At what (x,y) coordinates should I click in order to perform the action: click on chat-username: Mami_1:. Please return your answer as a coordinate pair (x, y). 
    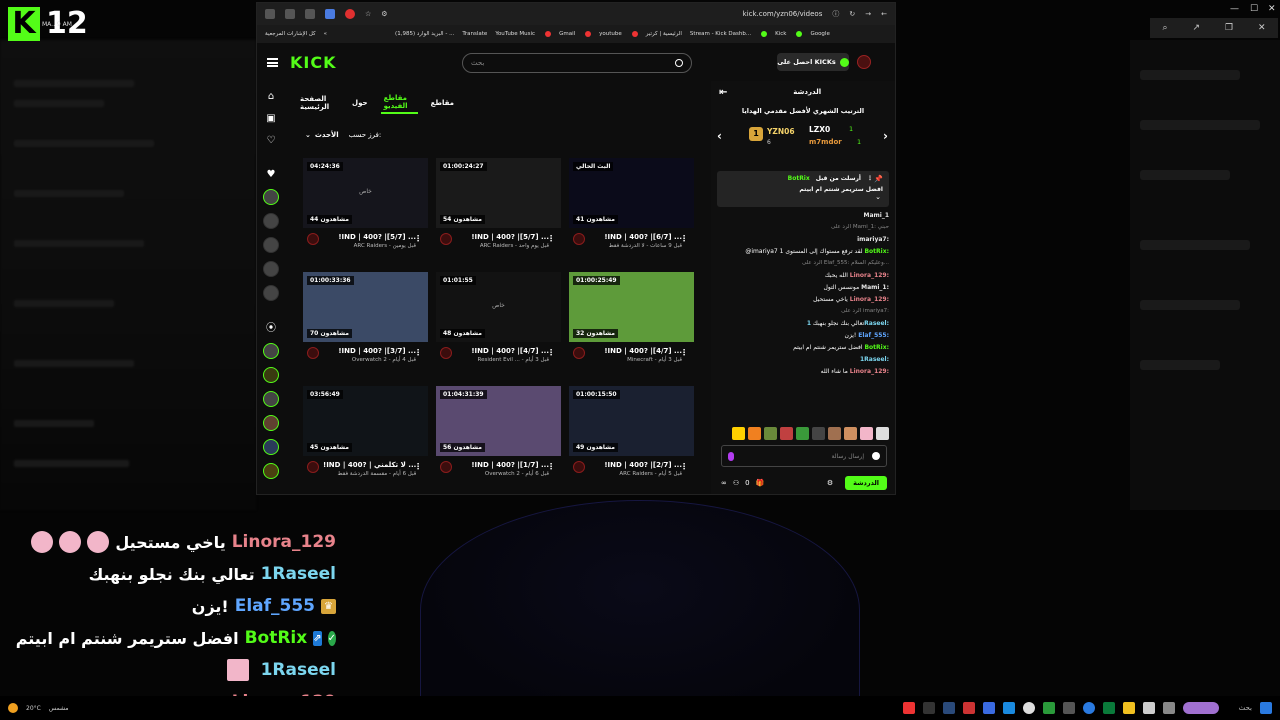
    Looking at the image, I should click on (875, 287).